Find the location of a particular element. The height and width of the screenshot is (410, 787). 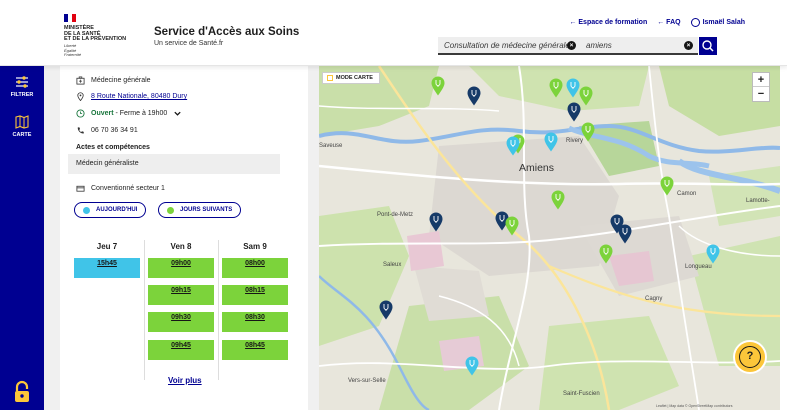

republic-motto: Liberté Égalité Fraternité is located at coordinates (84, 50).